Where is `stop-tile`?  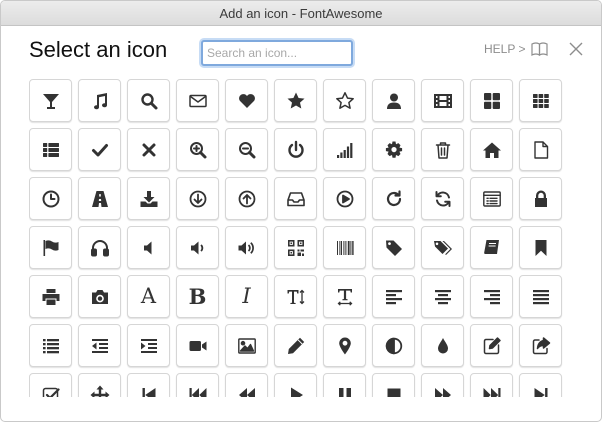 stop-tile is located at coordinates (393, 385).